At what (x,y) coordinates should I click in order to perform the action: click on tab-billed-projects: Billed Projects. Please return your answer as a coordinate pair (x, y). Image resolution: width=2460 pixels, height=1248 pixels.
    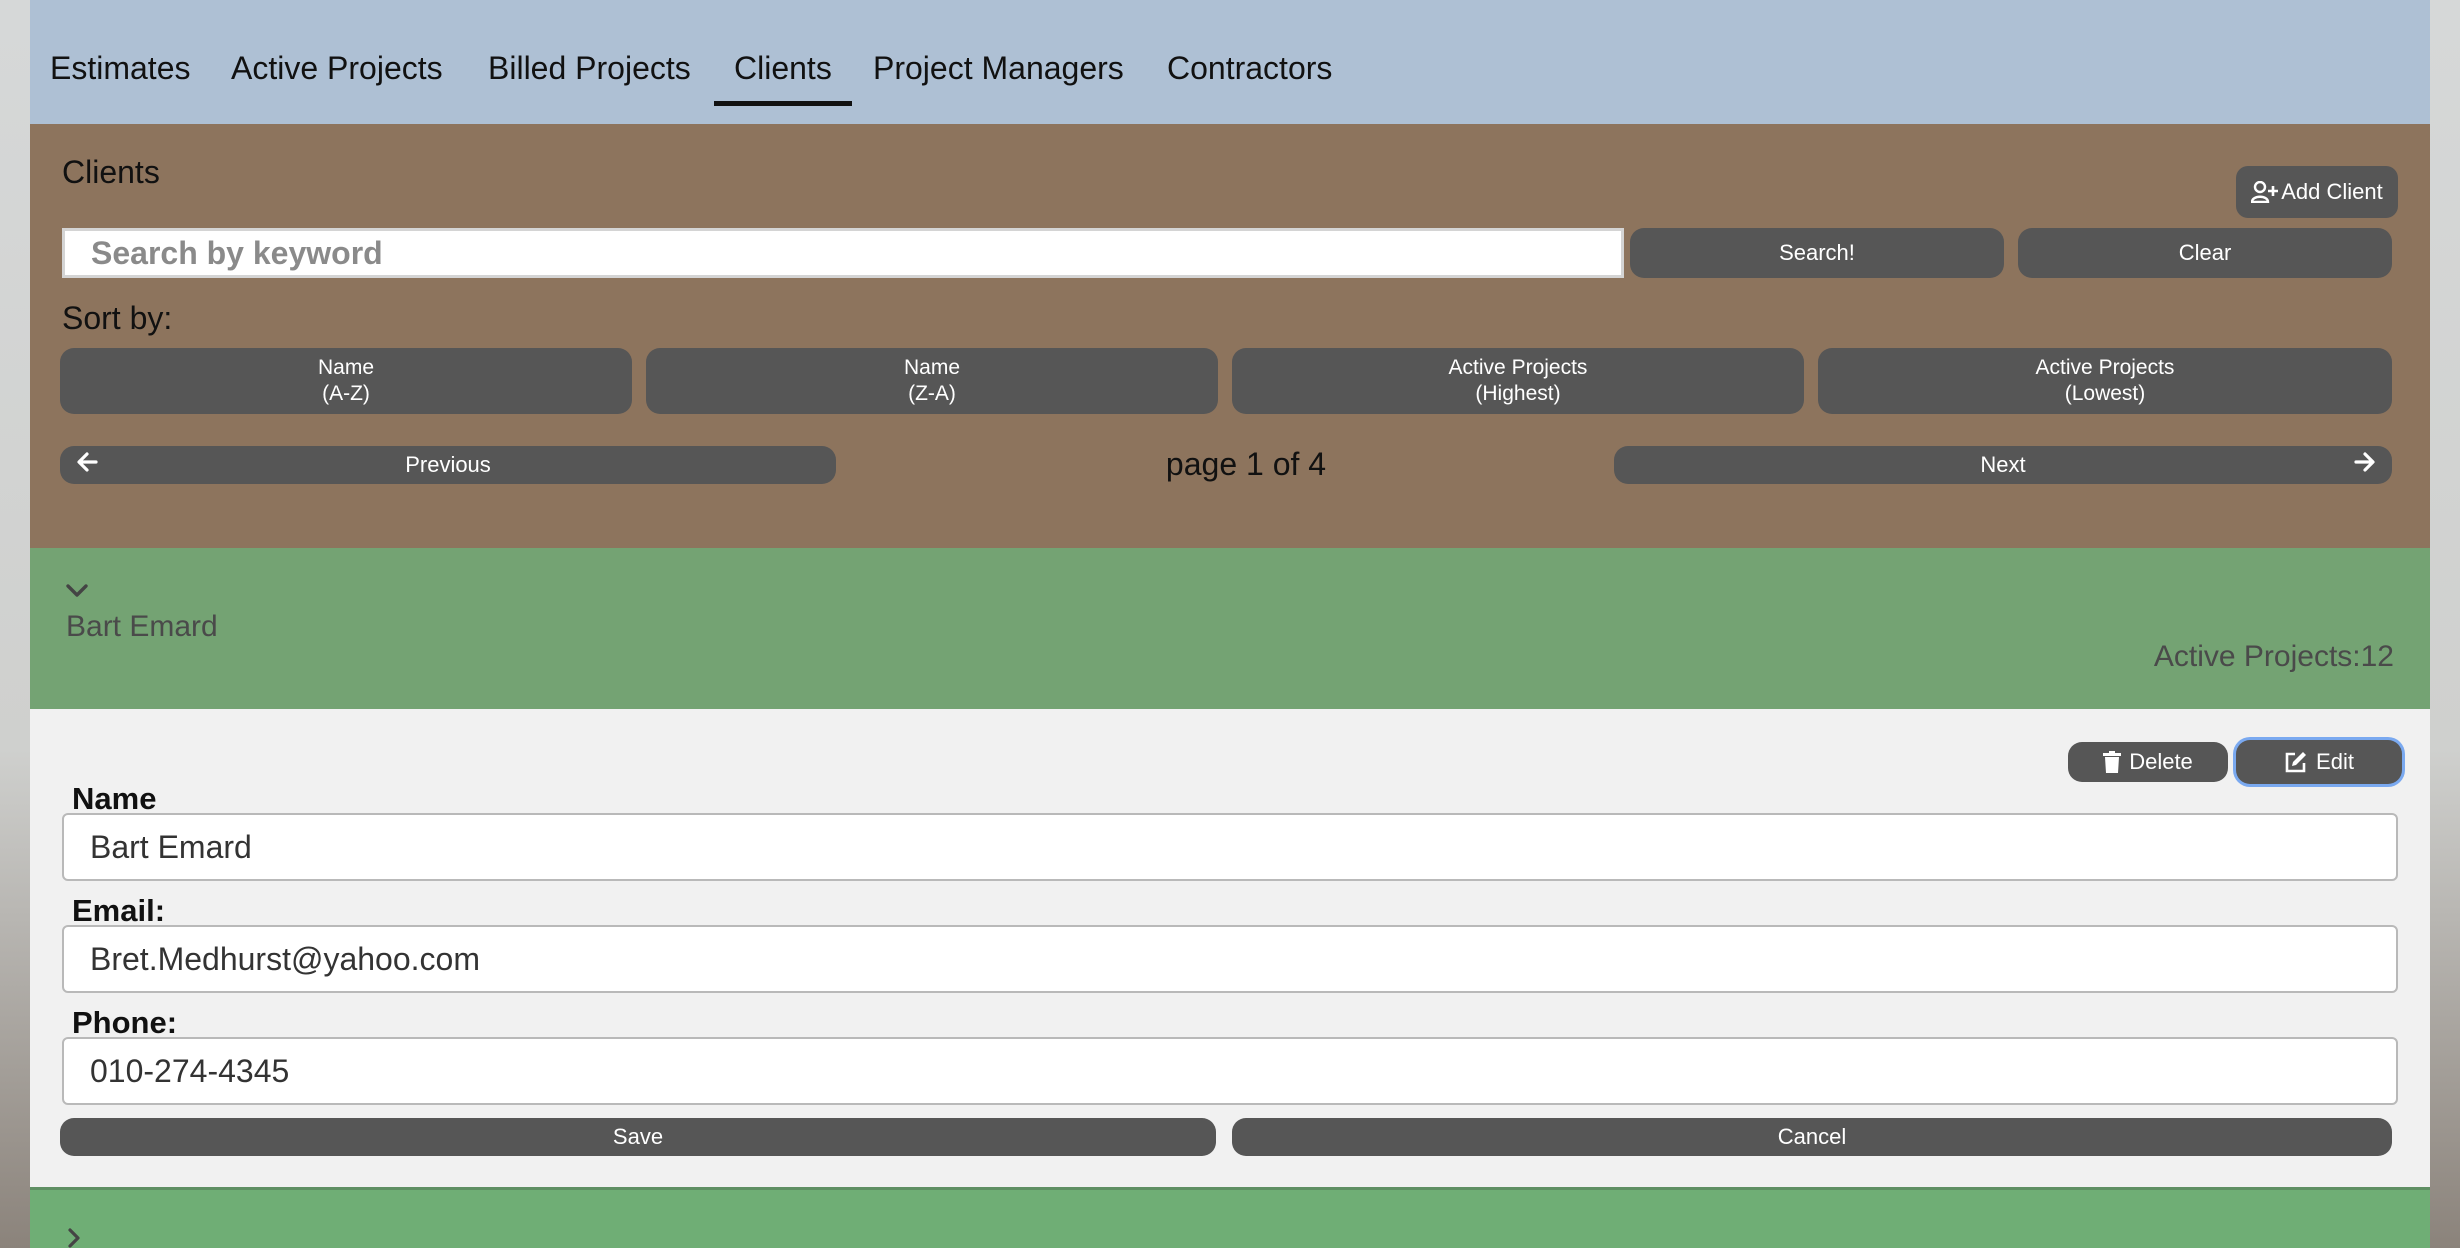
    Looking at the image, I should click on (589, 68).